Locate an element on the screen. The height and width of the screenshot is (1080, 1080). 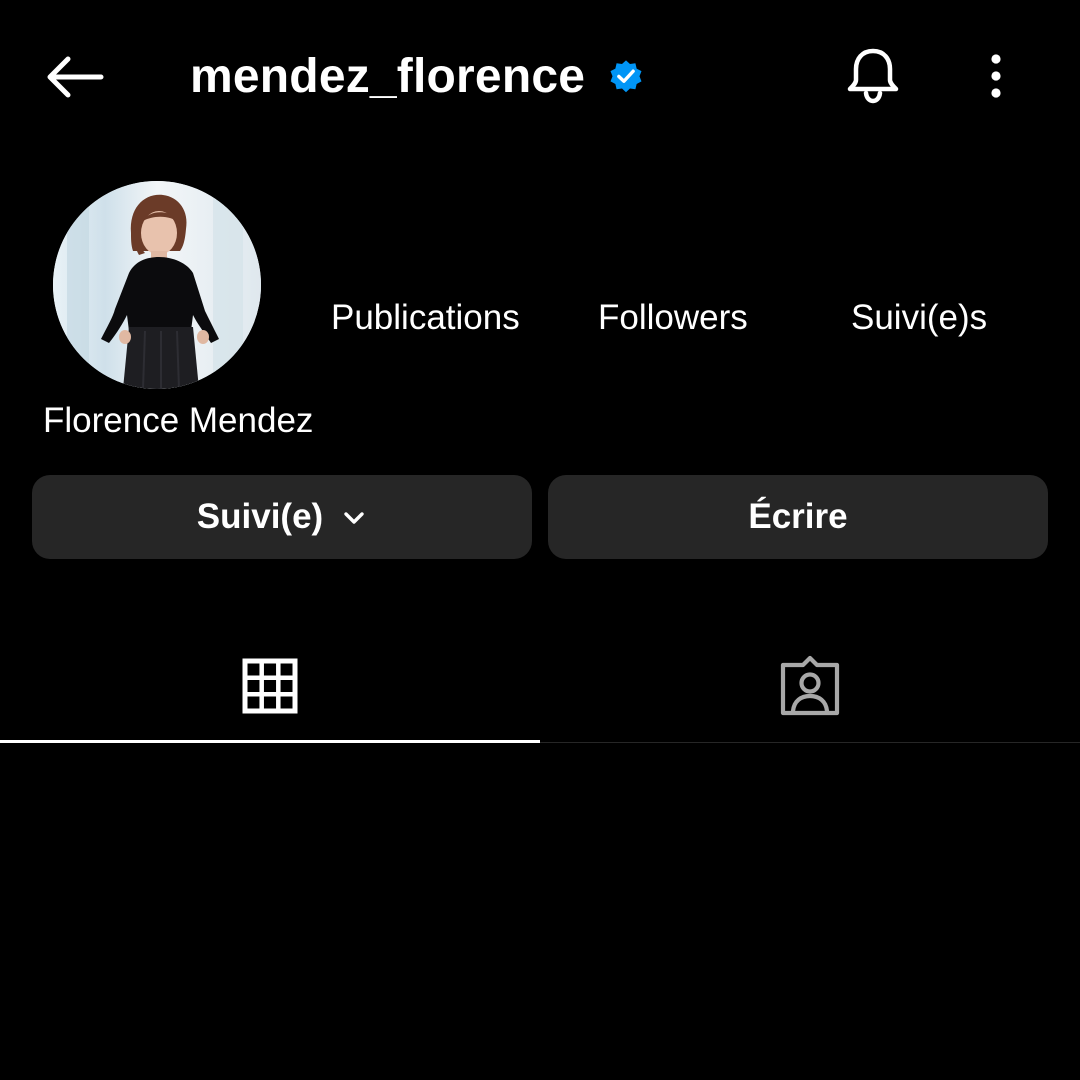
message-button-label: Écrire is located at coordinates (798, 516).